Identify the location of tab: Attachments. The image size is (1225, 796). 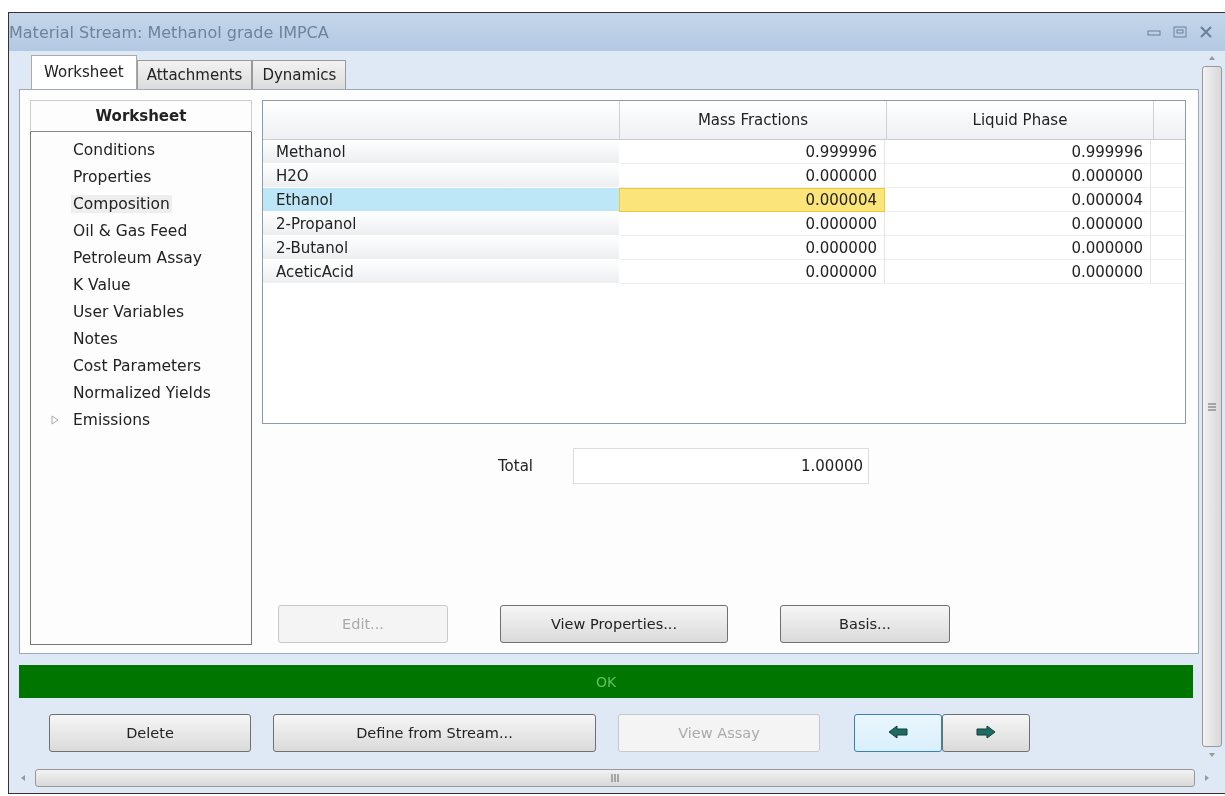
(194, 74).